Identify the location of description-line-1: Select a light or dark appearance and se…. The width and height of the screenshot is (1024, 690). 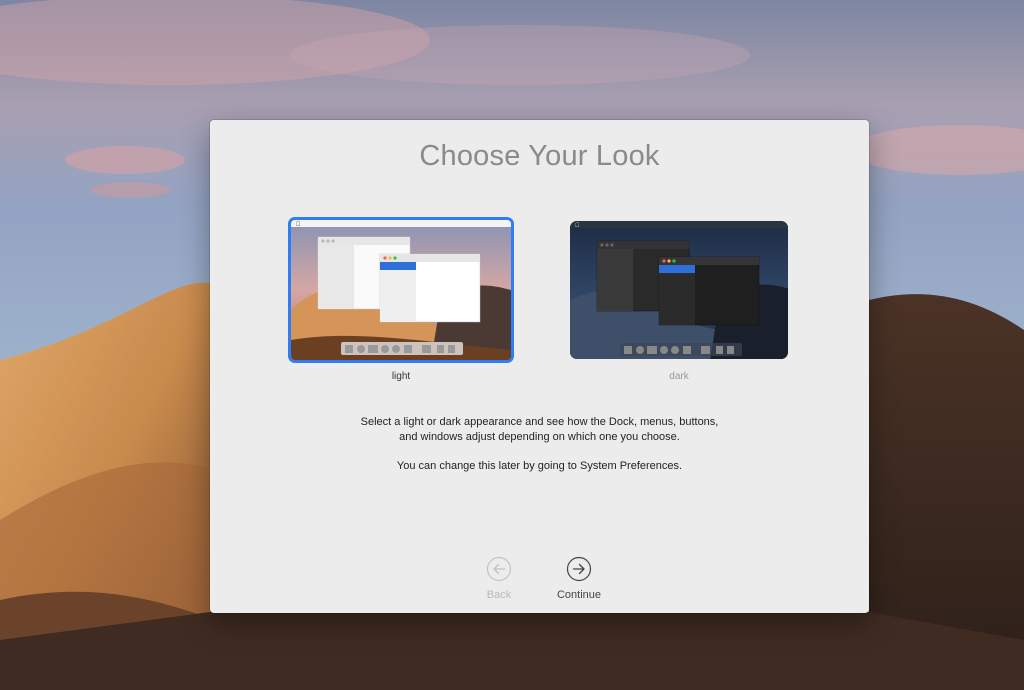
(539, 422).